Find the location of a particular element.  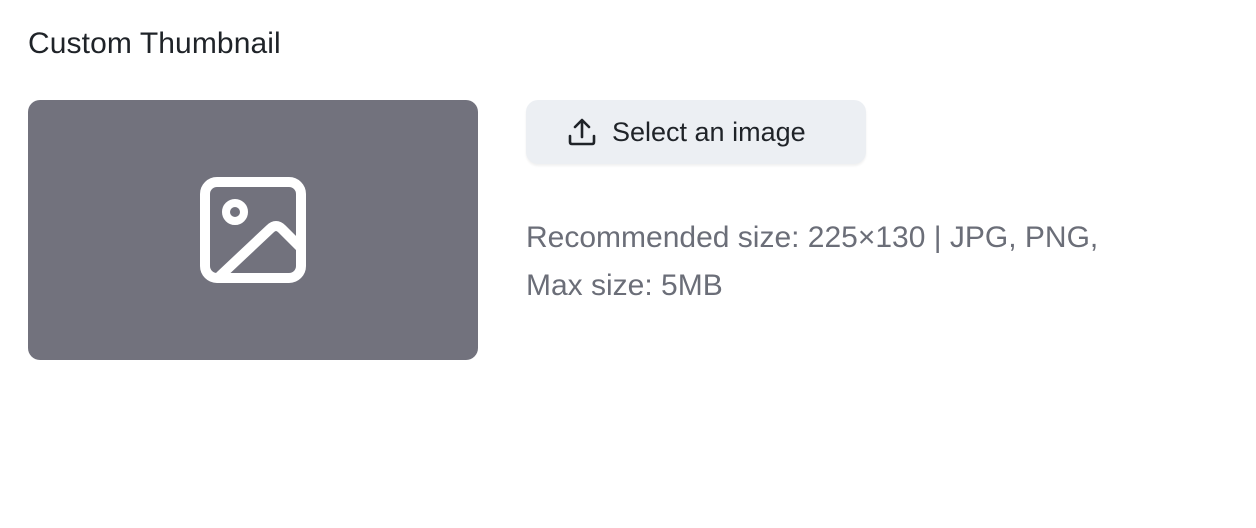

select-image-button: Select an image is located at coordinates (696, 132).